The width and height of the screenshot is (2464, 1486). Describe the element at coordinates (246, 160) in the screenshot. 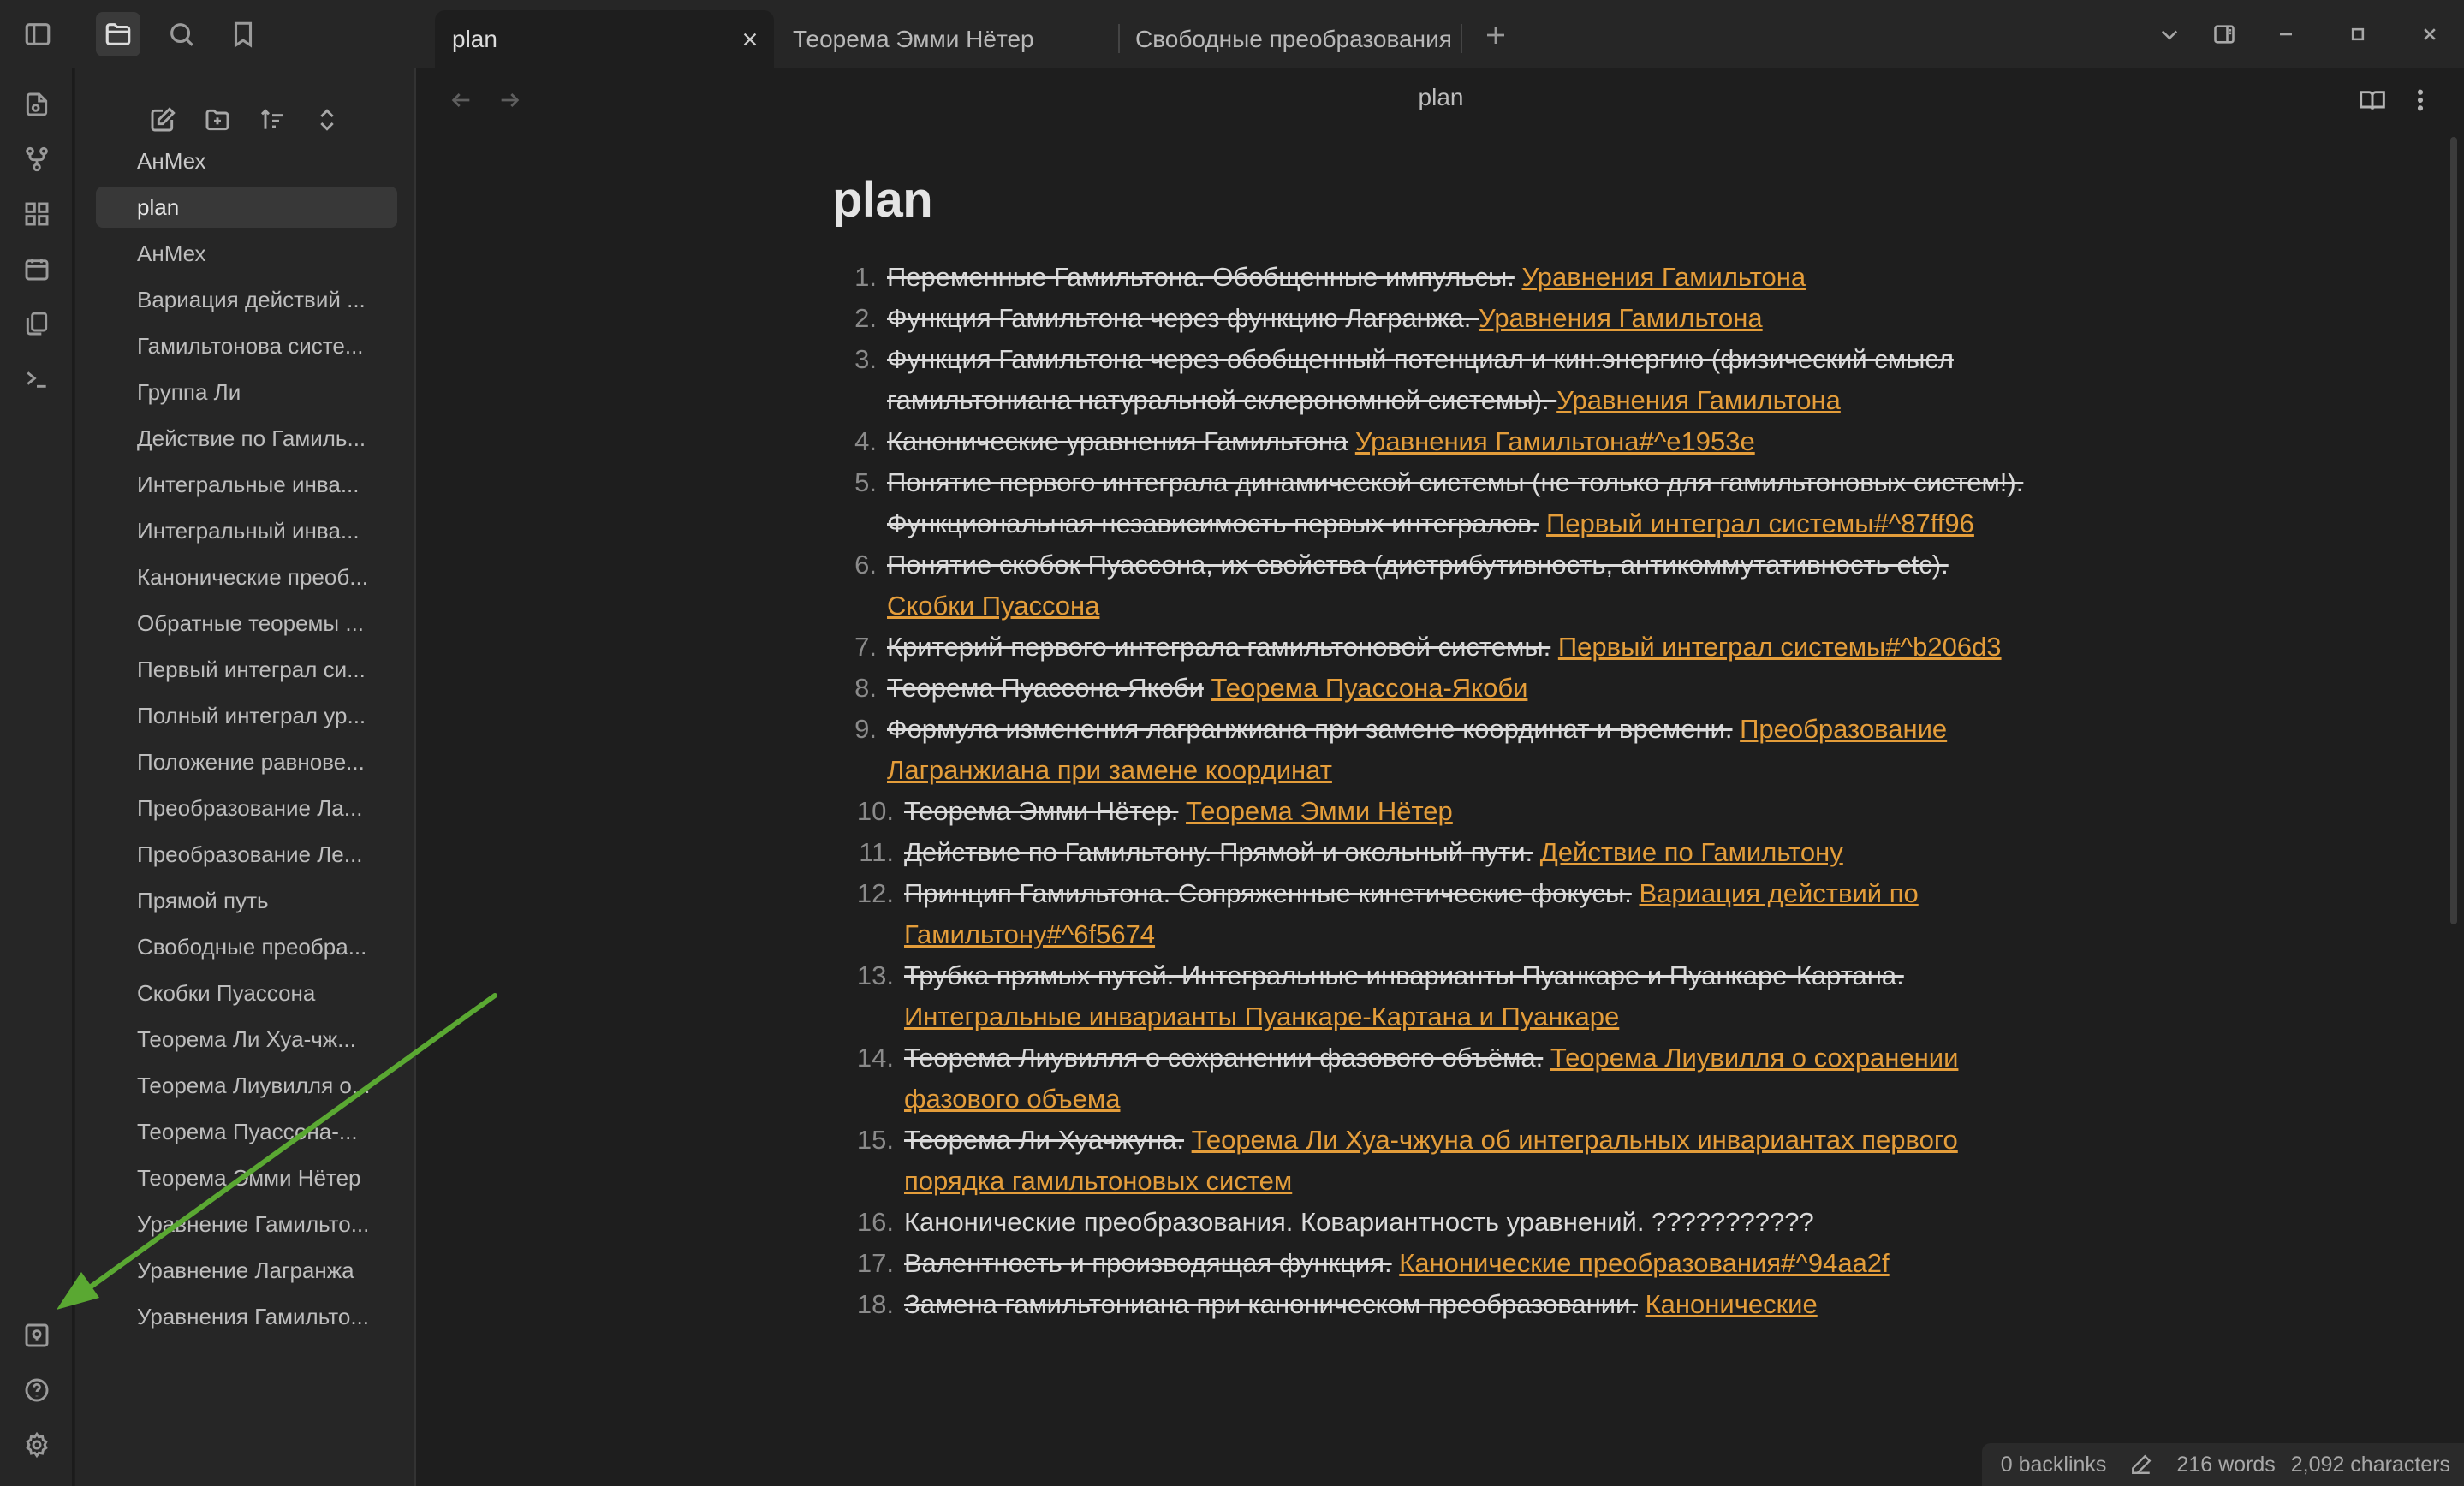

I see `folder-item: АнМех` at that location.